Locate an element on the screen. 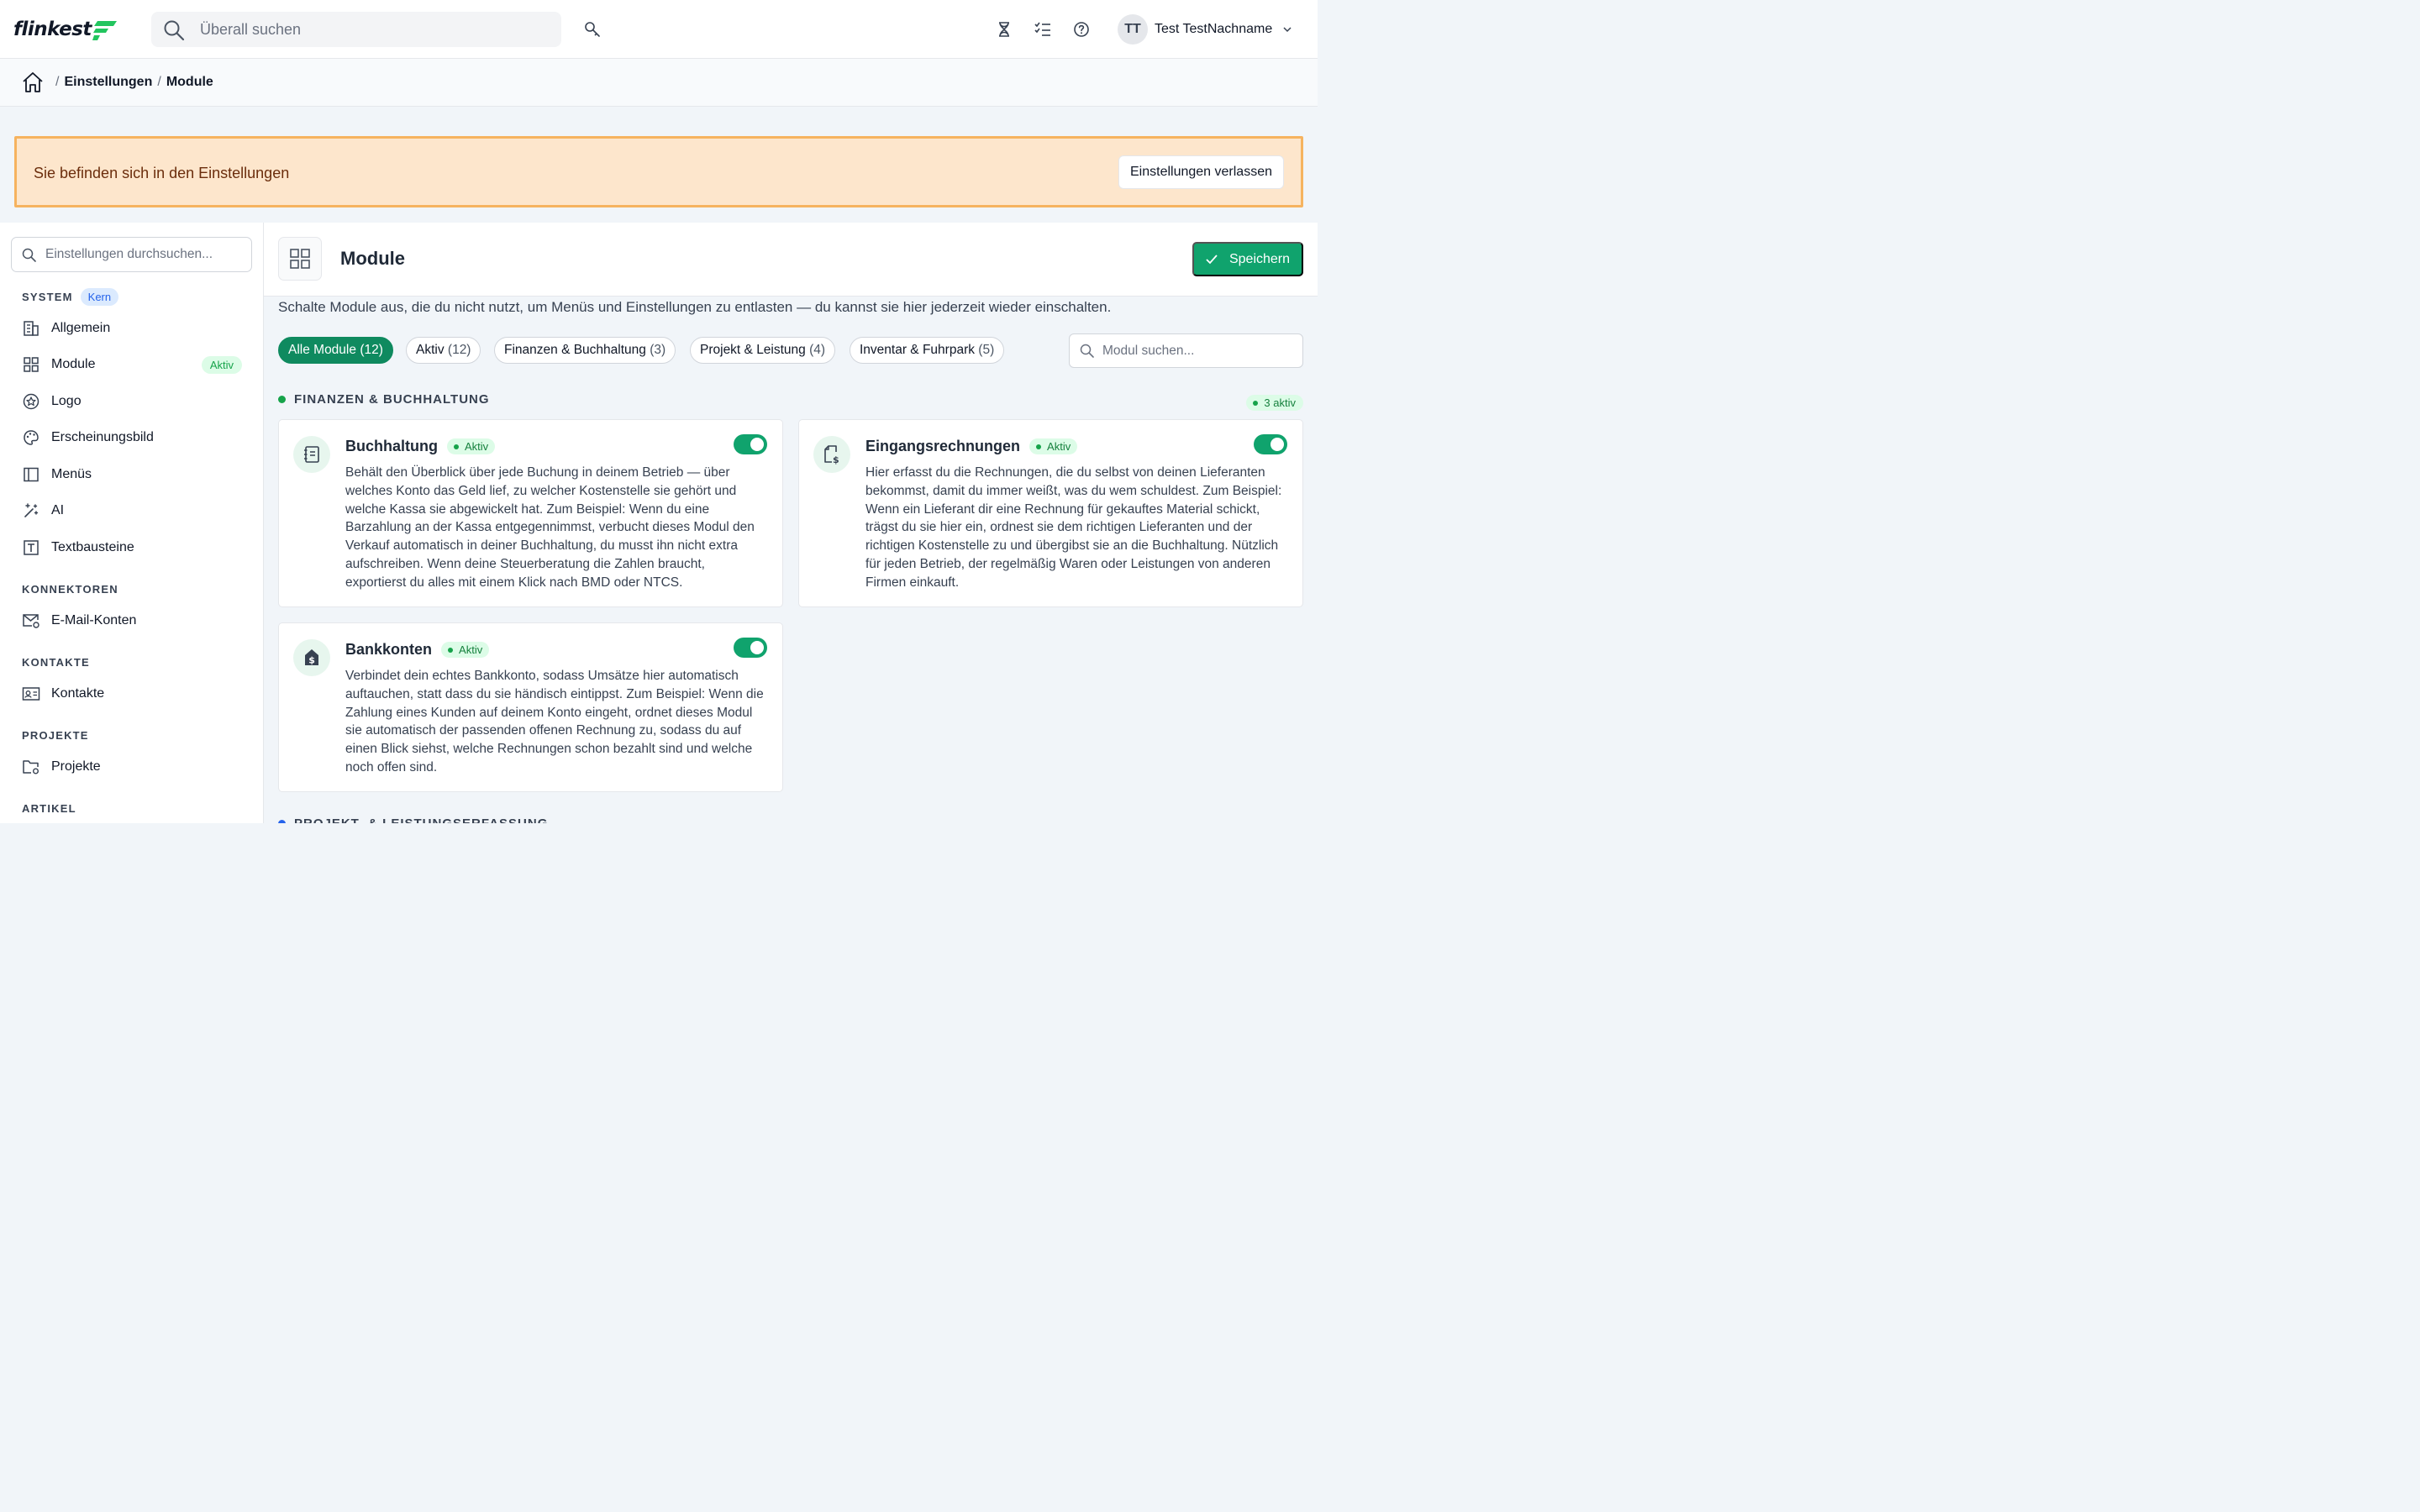 This screenshot has width=2420, height=1512. module-title: Buchhaltung Aktiv is located at coordinates (420, 446).